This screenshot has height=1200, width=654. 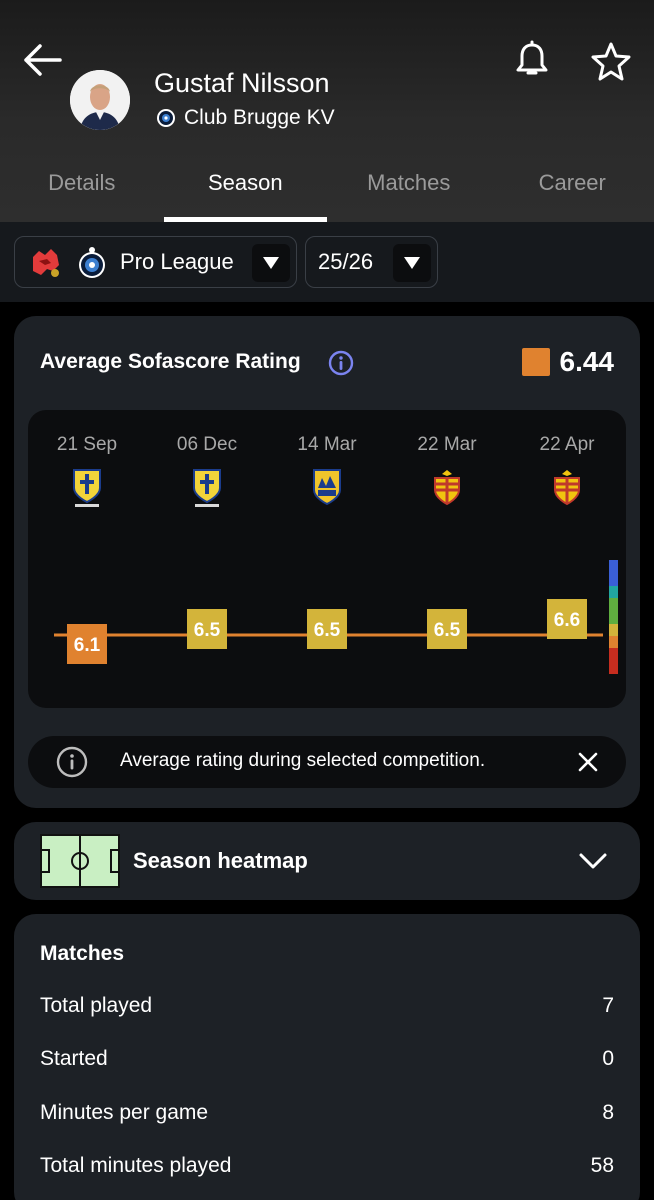 I want to click on stat-value: 0, so click(x=608, y=1058).